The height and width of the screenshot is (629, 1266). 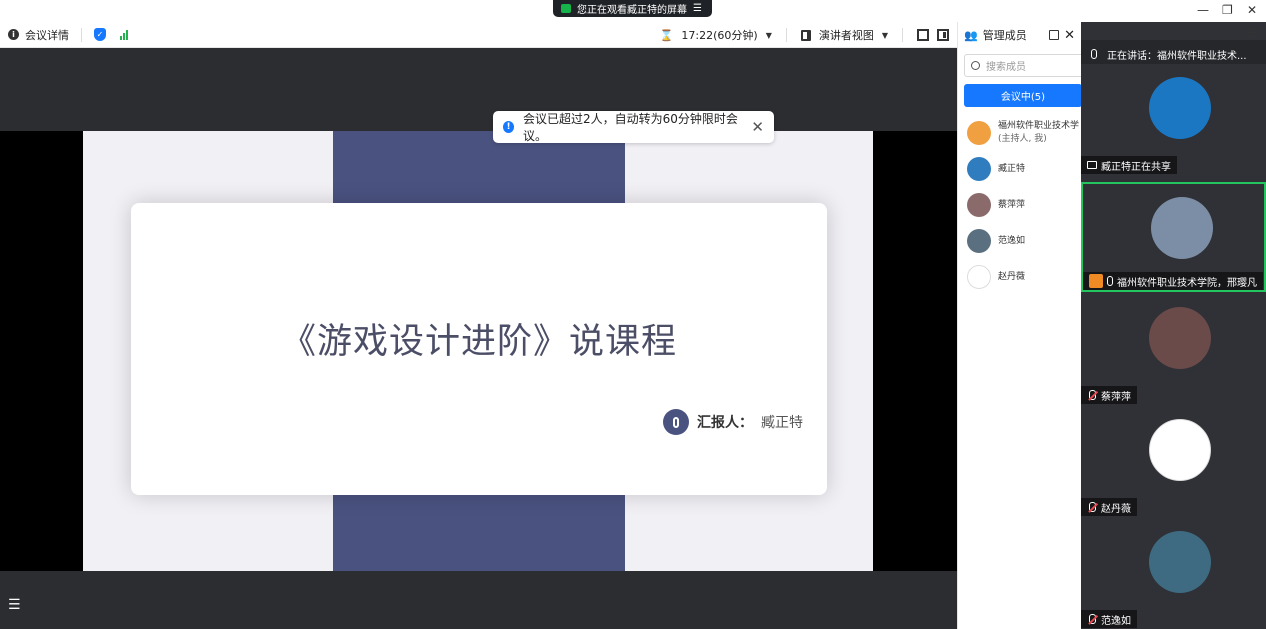 What do you see at coordinates (1116, 509) in the screenshot?
I see `participant-name: 赵丹薇` at bounding box center [1116, 509].